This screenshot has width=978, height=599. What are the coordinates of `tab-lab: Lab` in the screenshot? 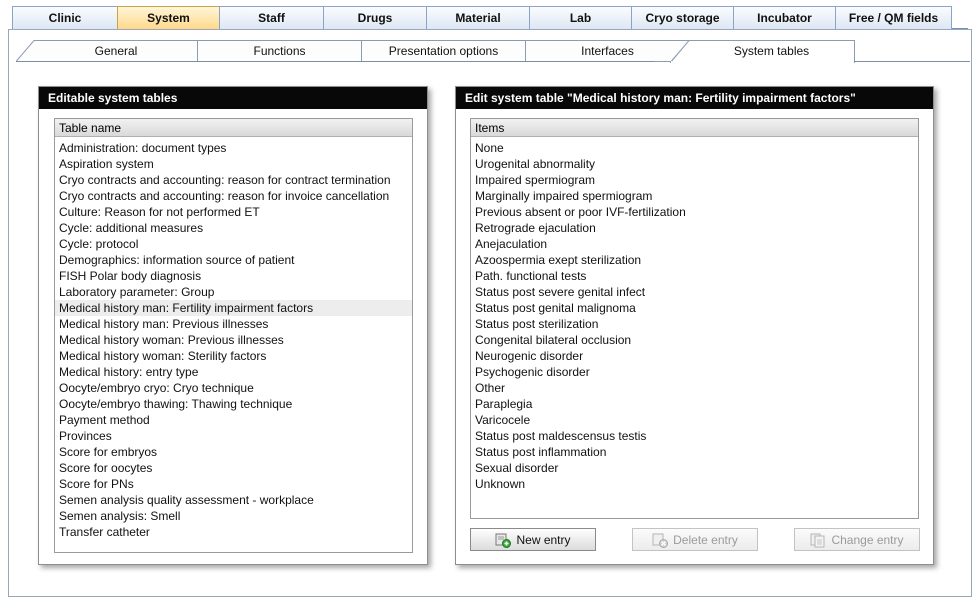 It's located at (580, 17).